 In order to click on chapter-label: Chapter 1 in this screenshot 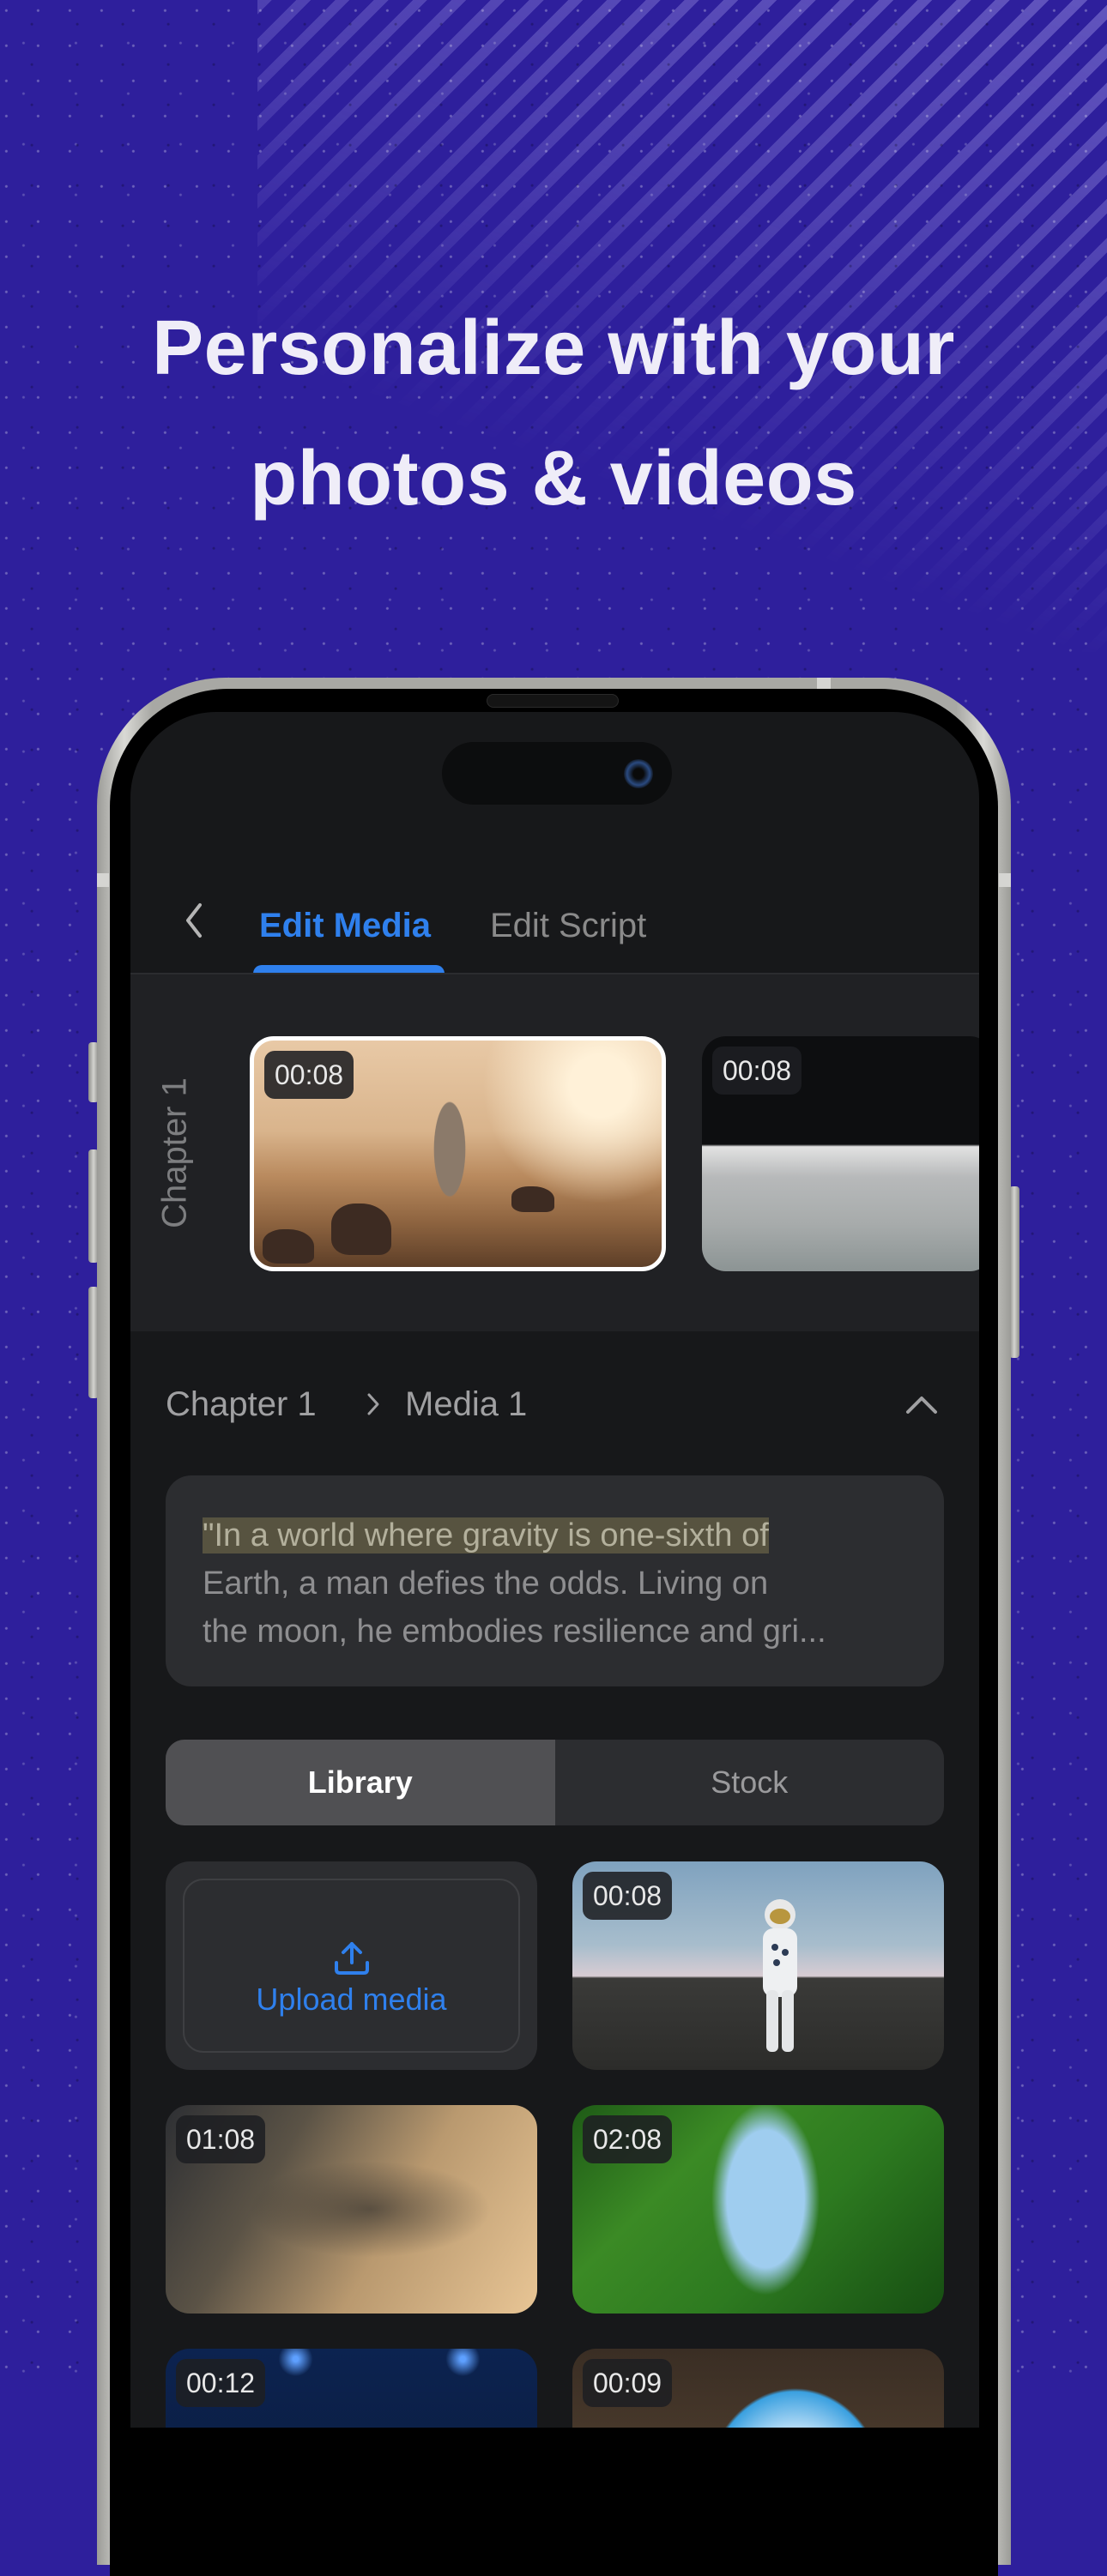, I will do `click(174, 1152)`.